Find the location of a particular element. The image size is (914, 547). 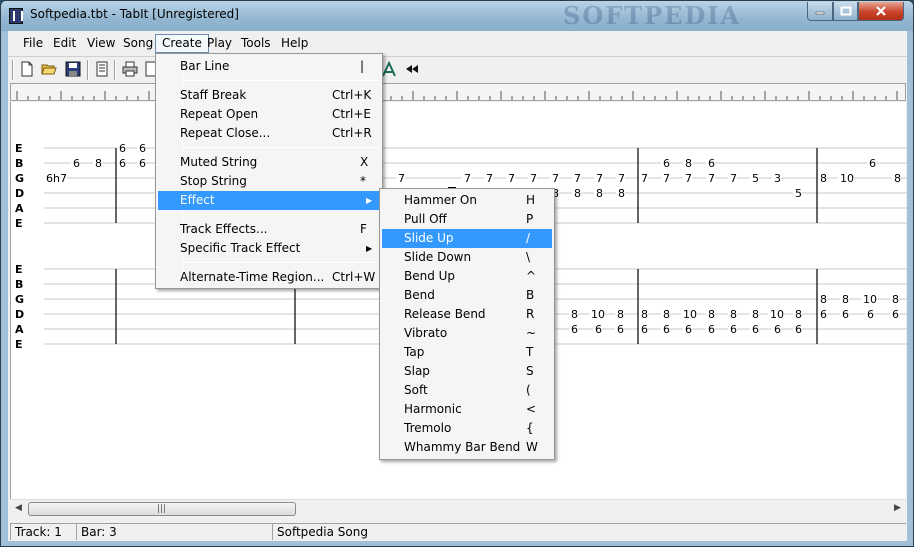

menu-item-bar-line: Bar Line | is located at coordinates (269, 66).